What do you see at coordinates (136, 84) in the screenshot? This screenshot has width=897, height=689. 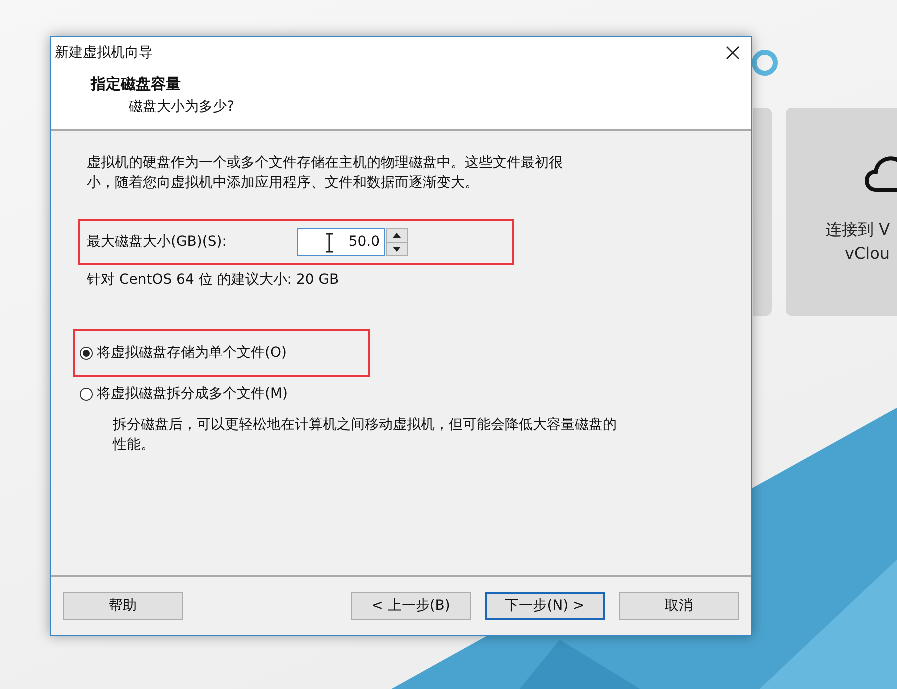 I see `page-heading: 指定磁盘容量` at bounding box center [136, 84].